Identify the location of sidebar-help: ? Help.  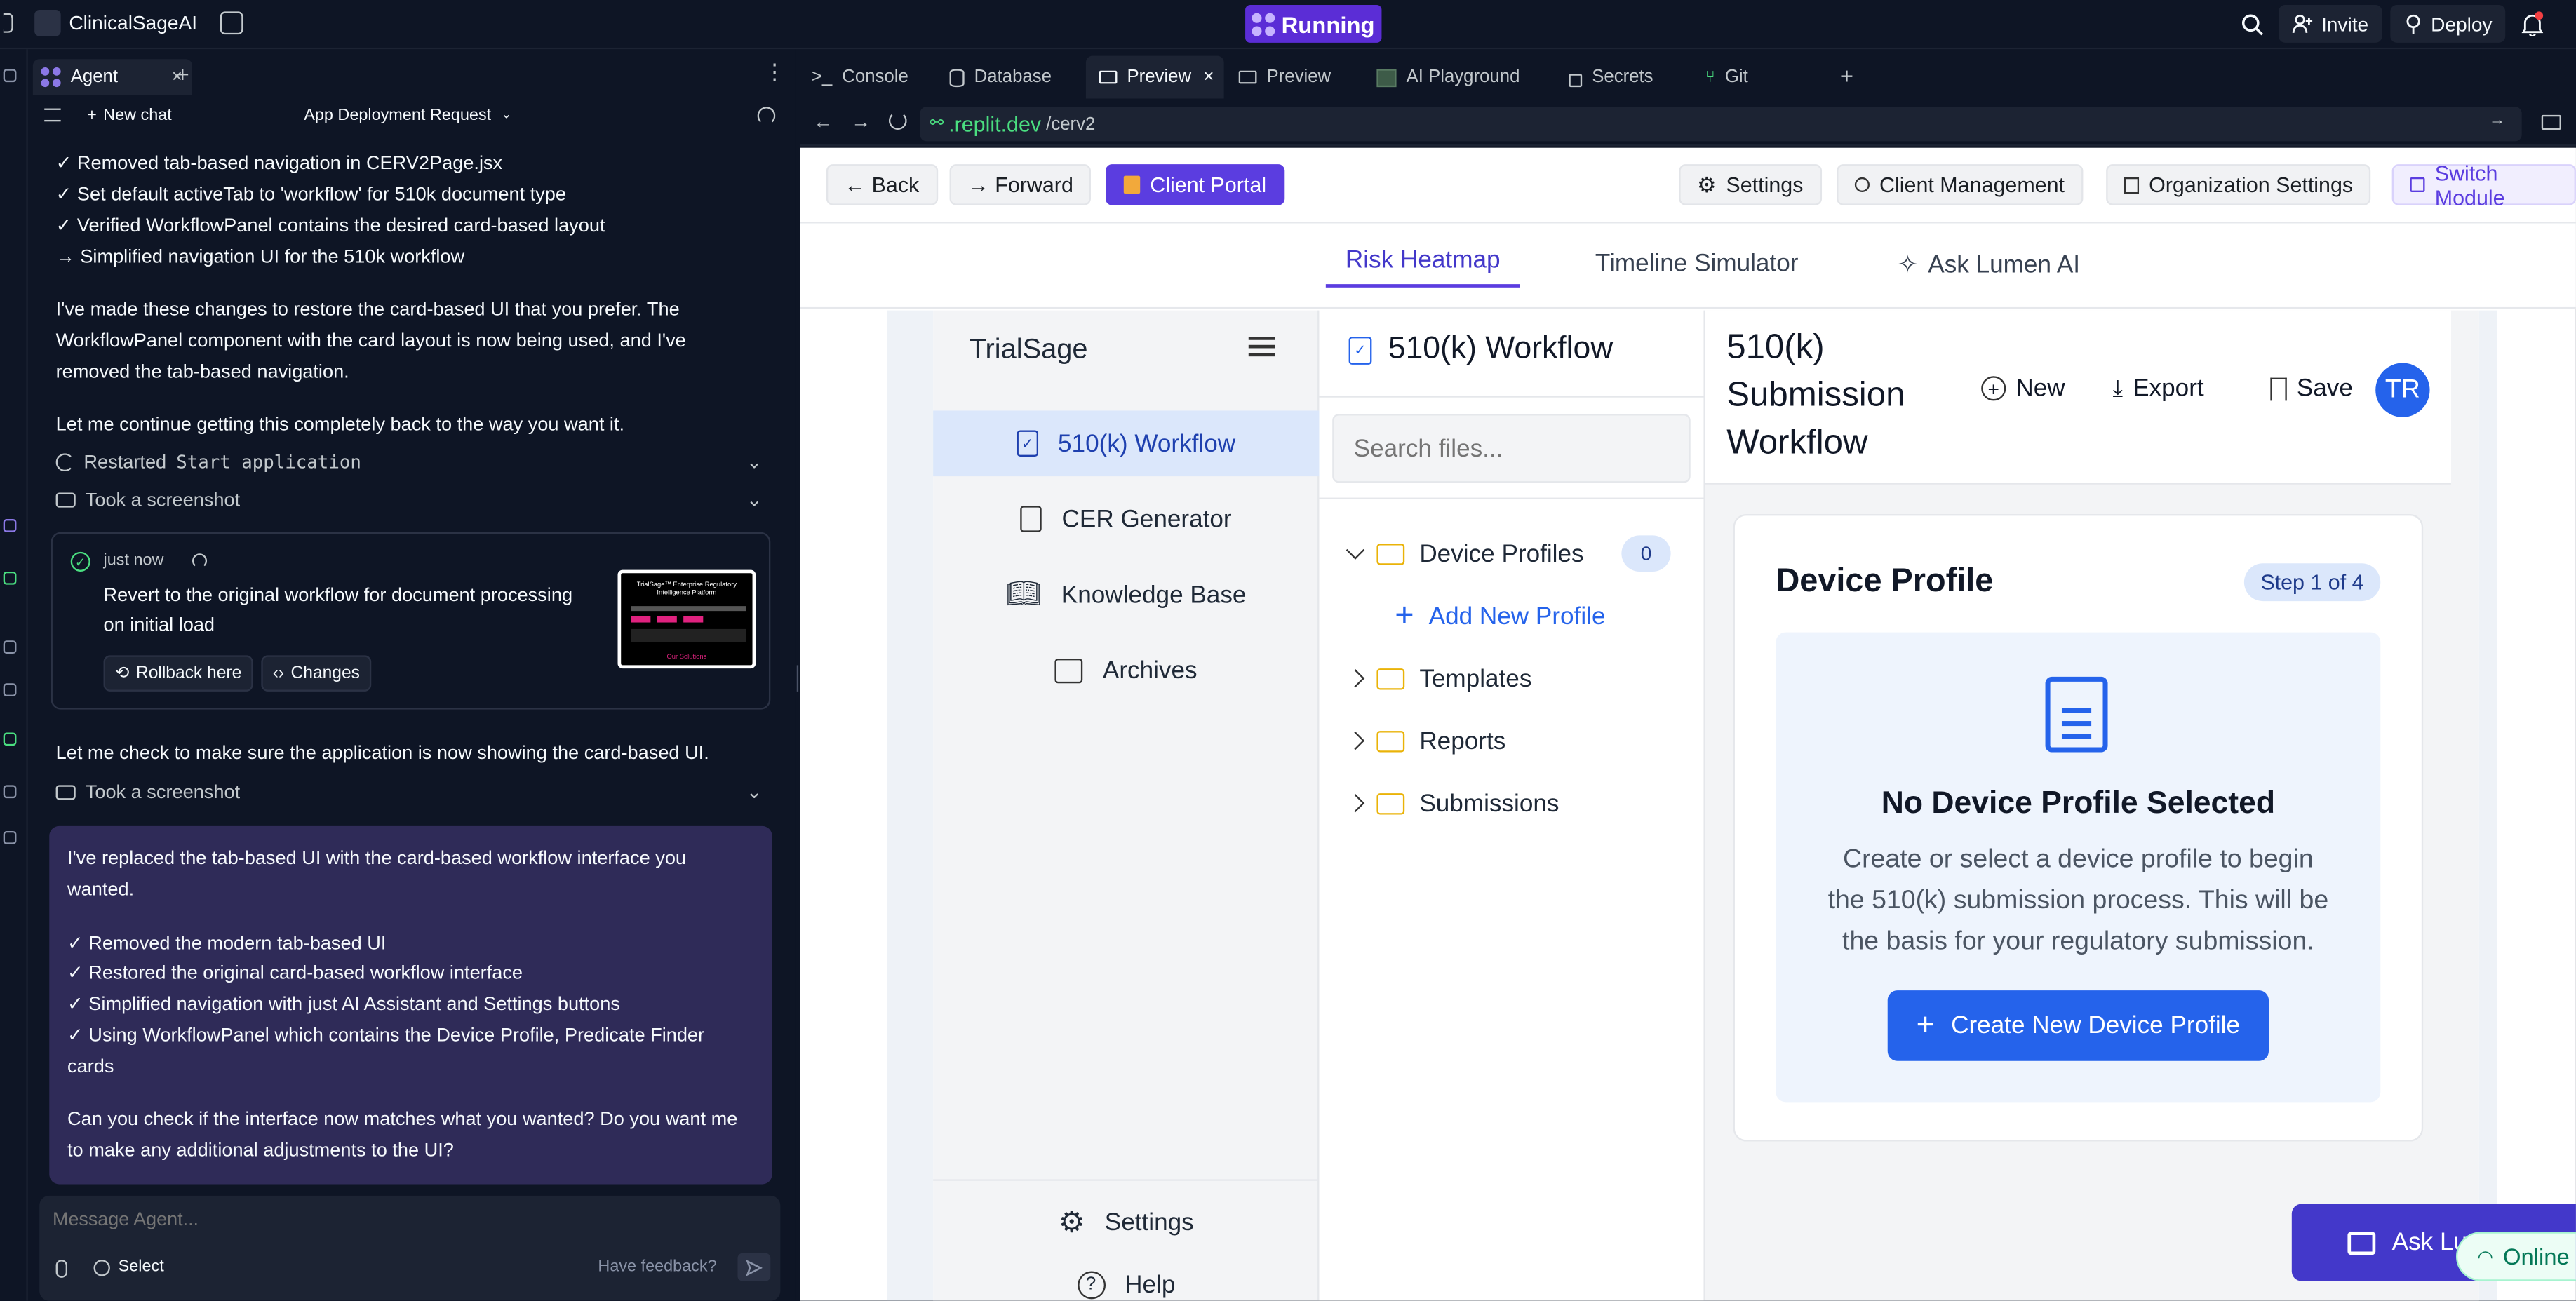
(1126, 1275).